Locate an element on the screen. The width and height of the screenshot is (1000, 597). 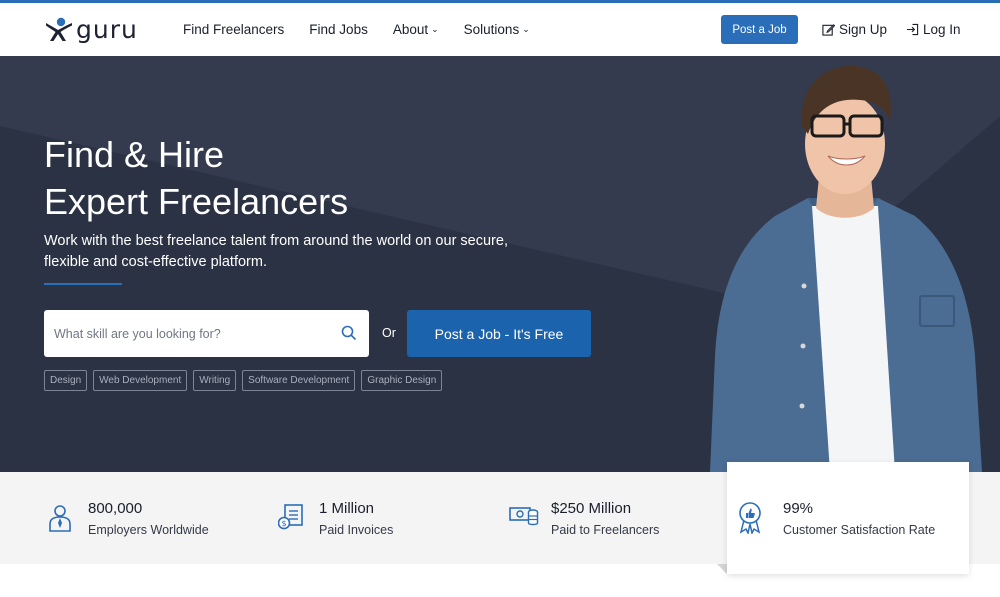
guru-logo: guru is located at coordinates (91, 30).